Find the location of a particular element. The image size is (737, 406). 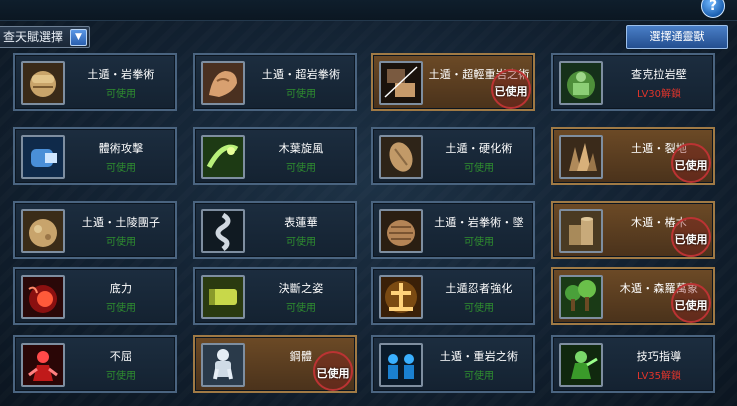

skill-name: 不屈 is located at coordinates (121, 356).